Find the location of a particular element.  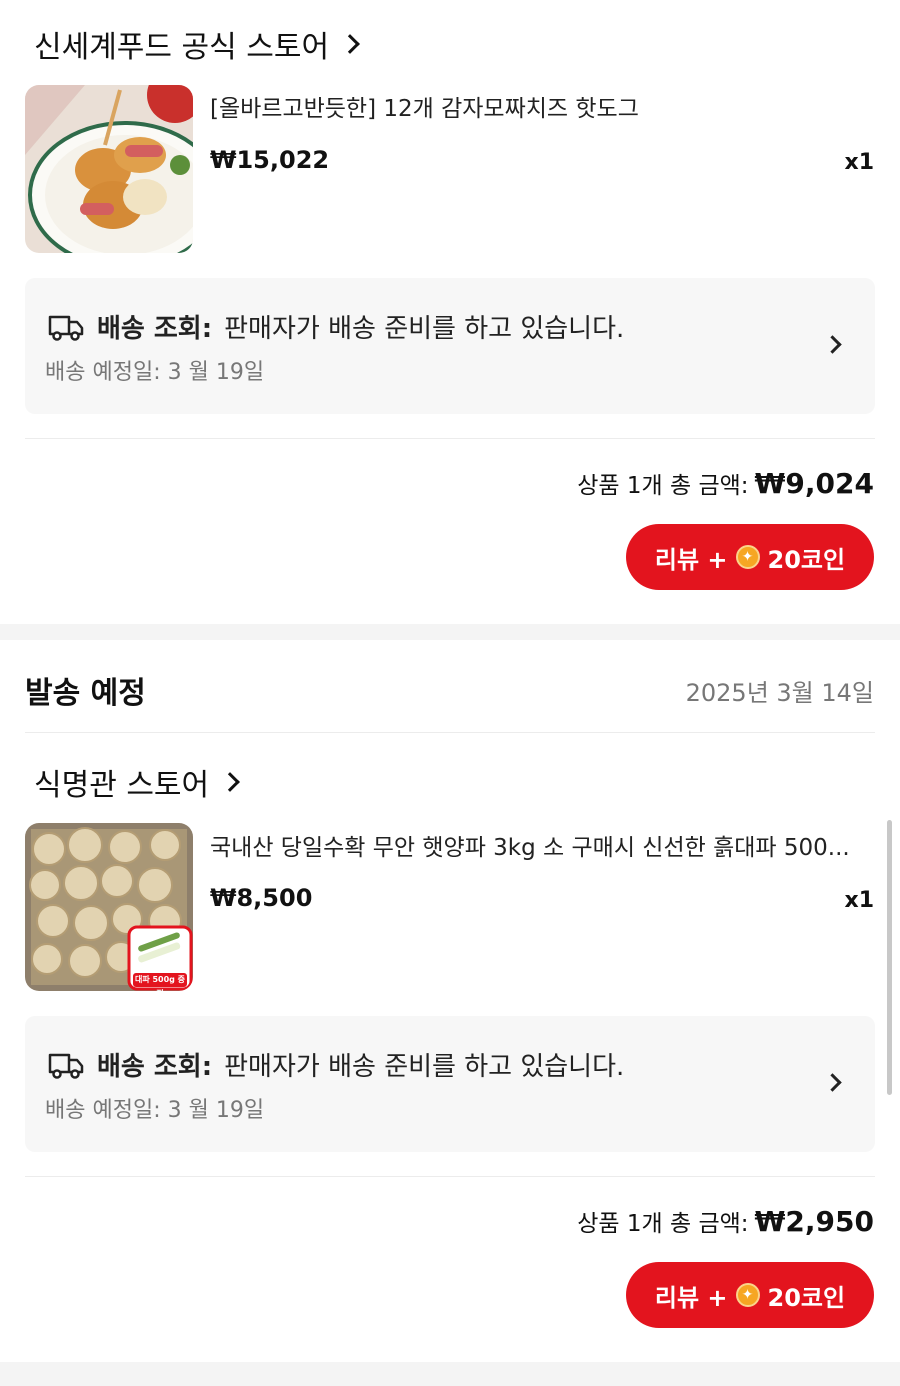

scrollbar is located at coordinates (889, 957).